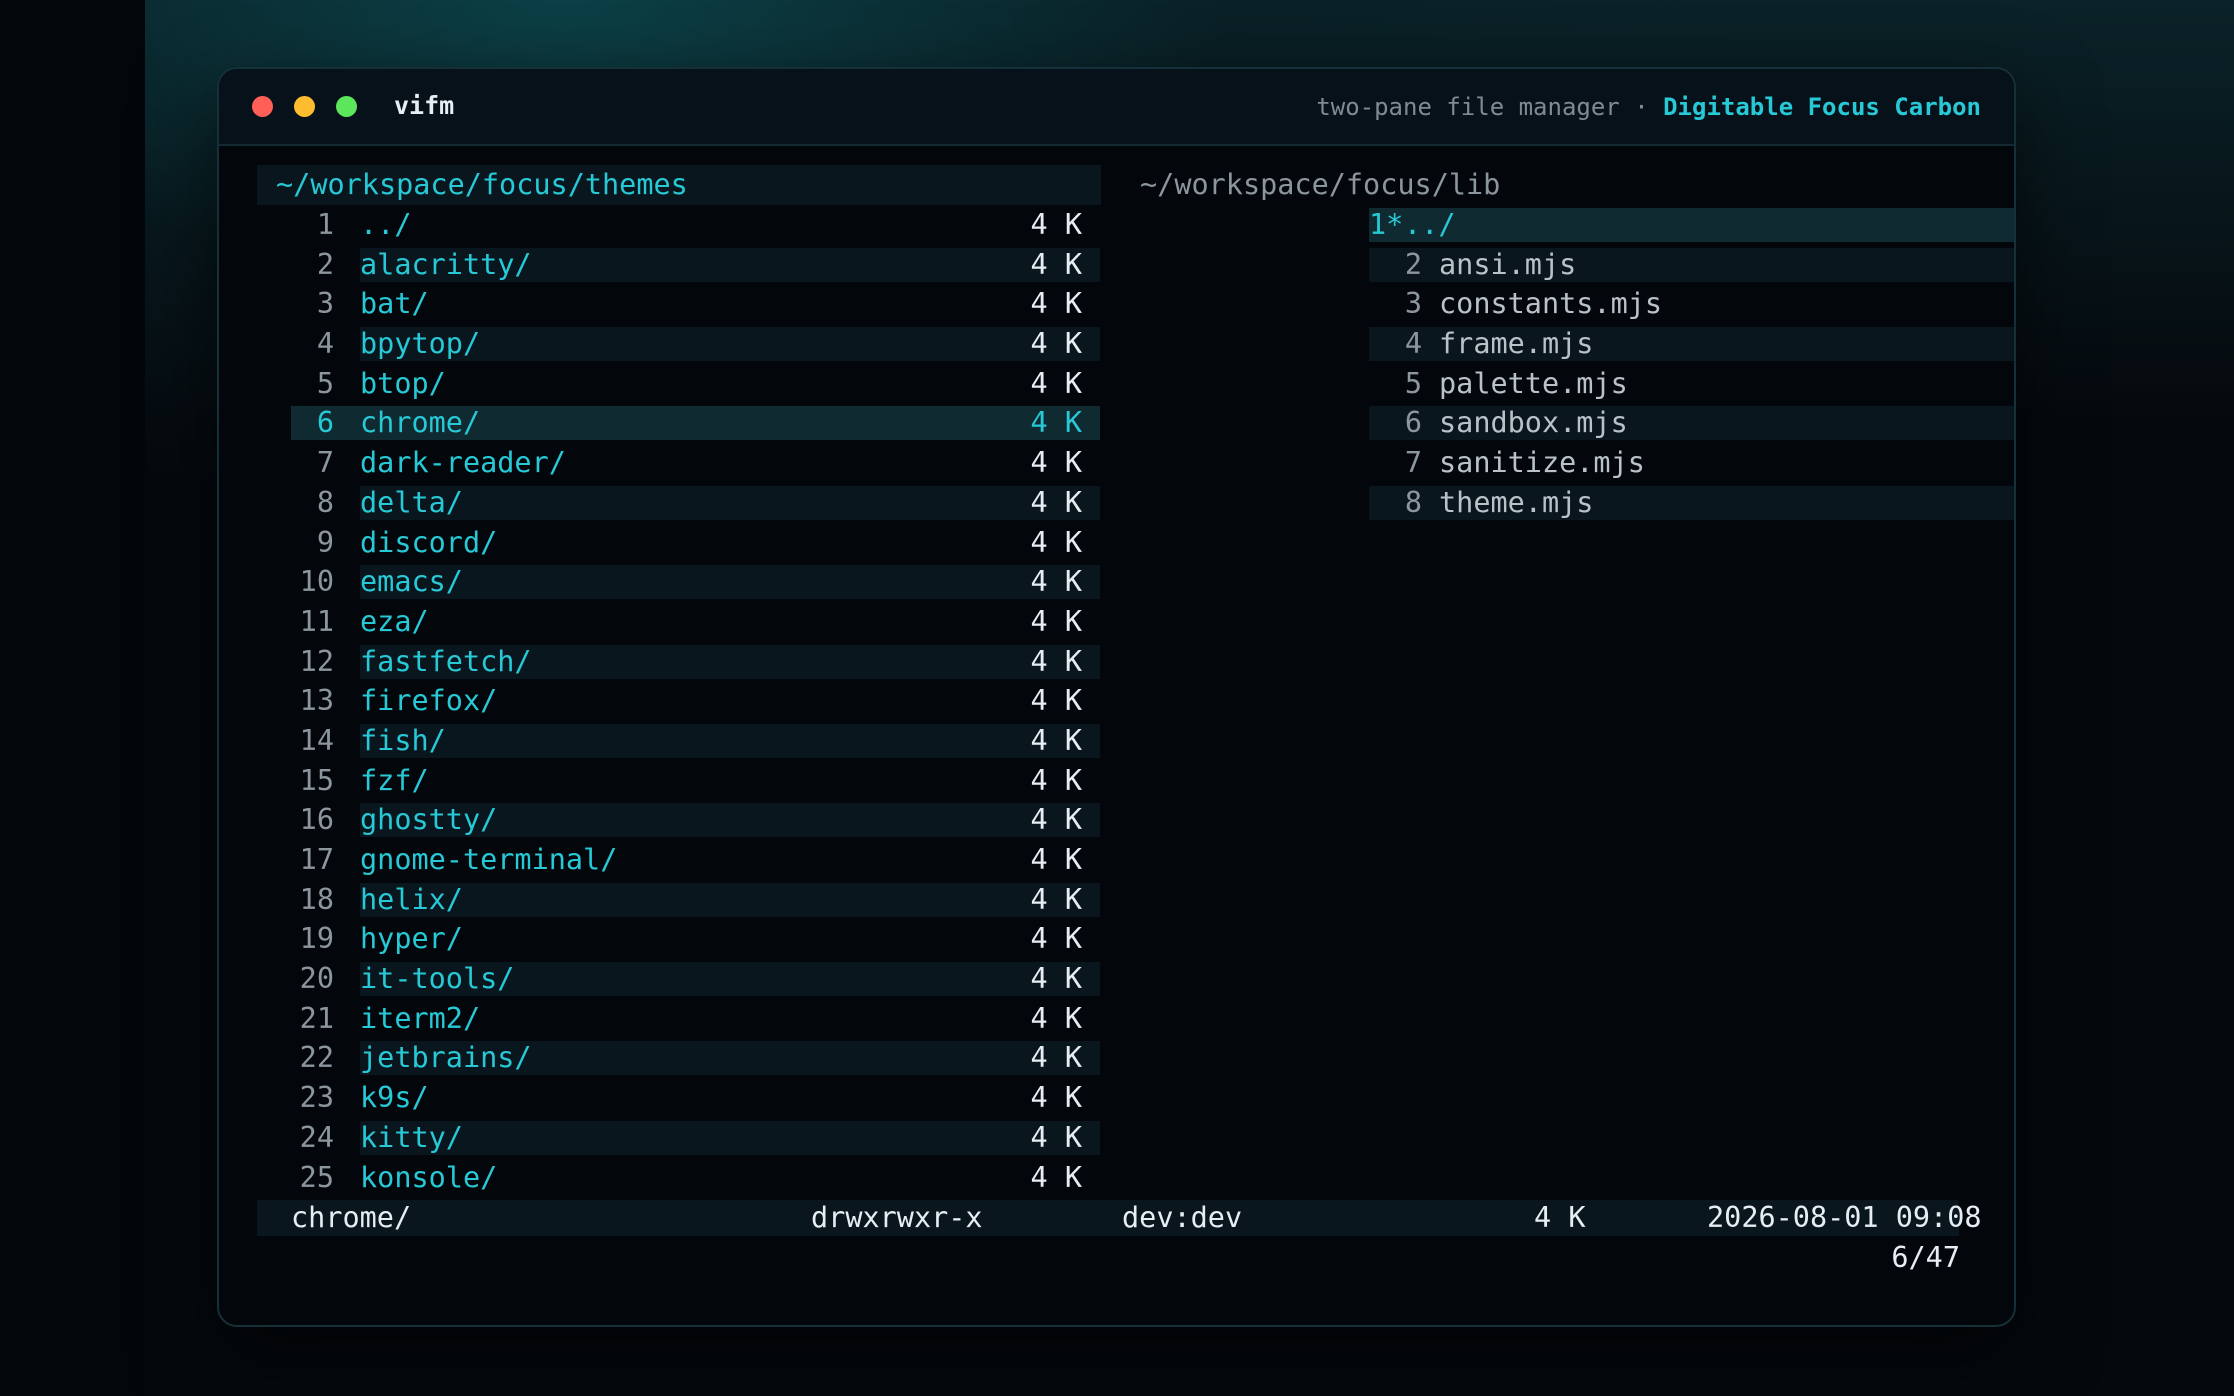 The image size is (2234, 1396). I want to click on file-row: 8 delta/4 K, so click(659, 503).